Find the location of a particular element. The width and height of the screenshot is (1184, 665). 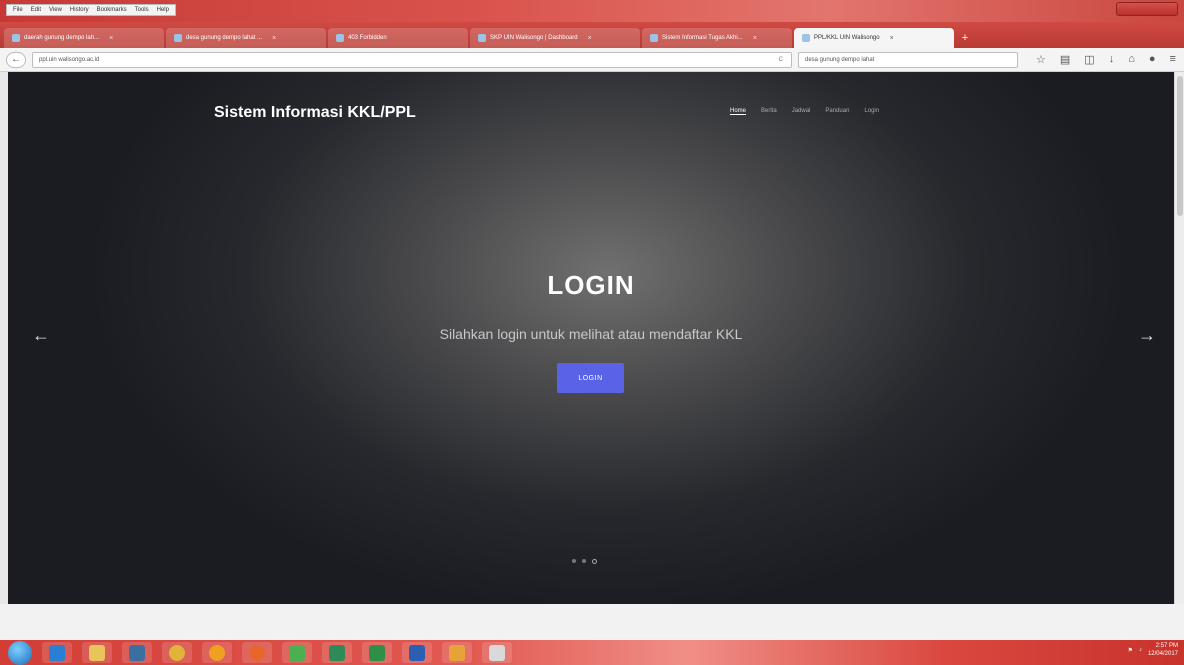

hero-title: LOGIN is located at coordinates (591, 285).